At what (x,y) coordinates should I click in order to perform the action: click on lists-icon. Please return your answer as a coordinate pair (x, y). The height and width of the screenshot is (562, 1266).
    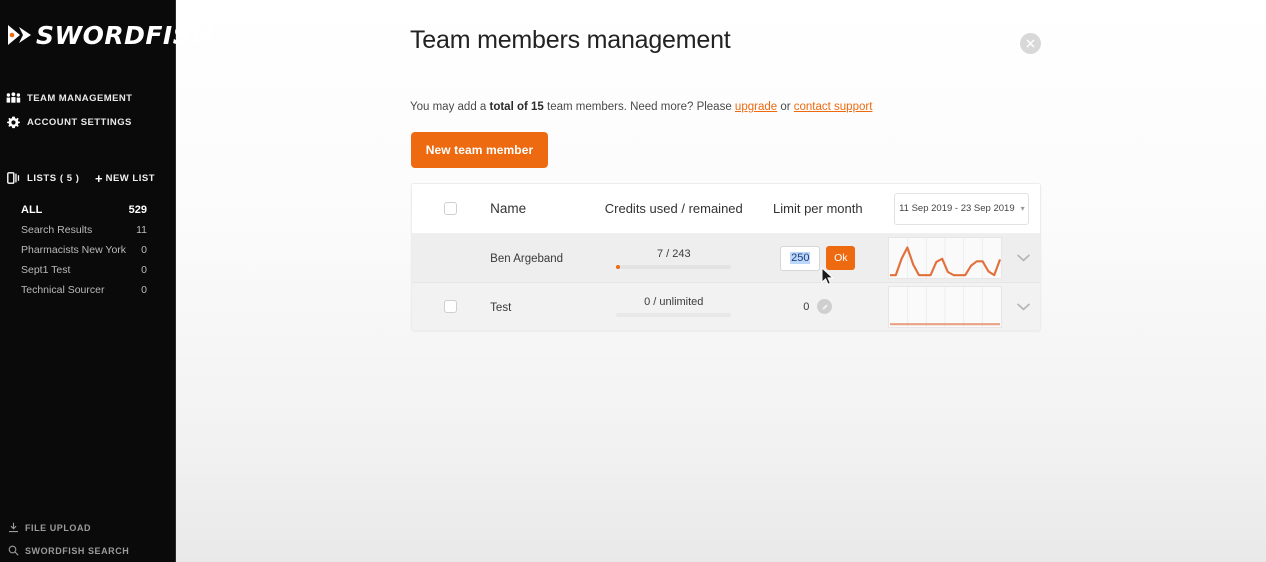
    Looking at the image, I should click on (13, 178).